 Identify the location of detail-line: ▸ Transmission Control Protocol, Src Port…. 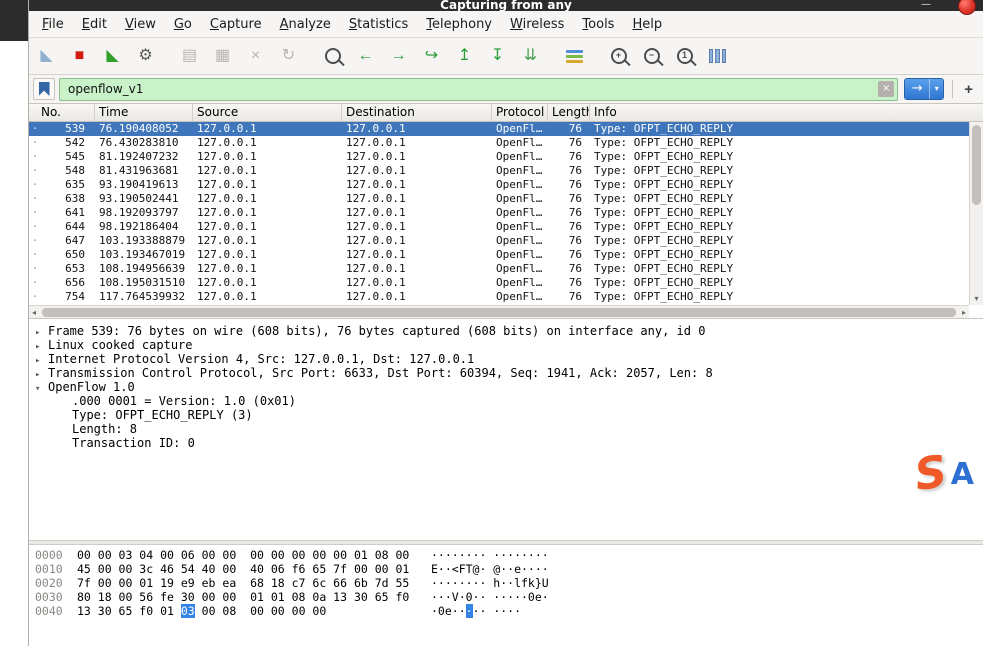
(506, 373).